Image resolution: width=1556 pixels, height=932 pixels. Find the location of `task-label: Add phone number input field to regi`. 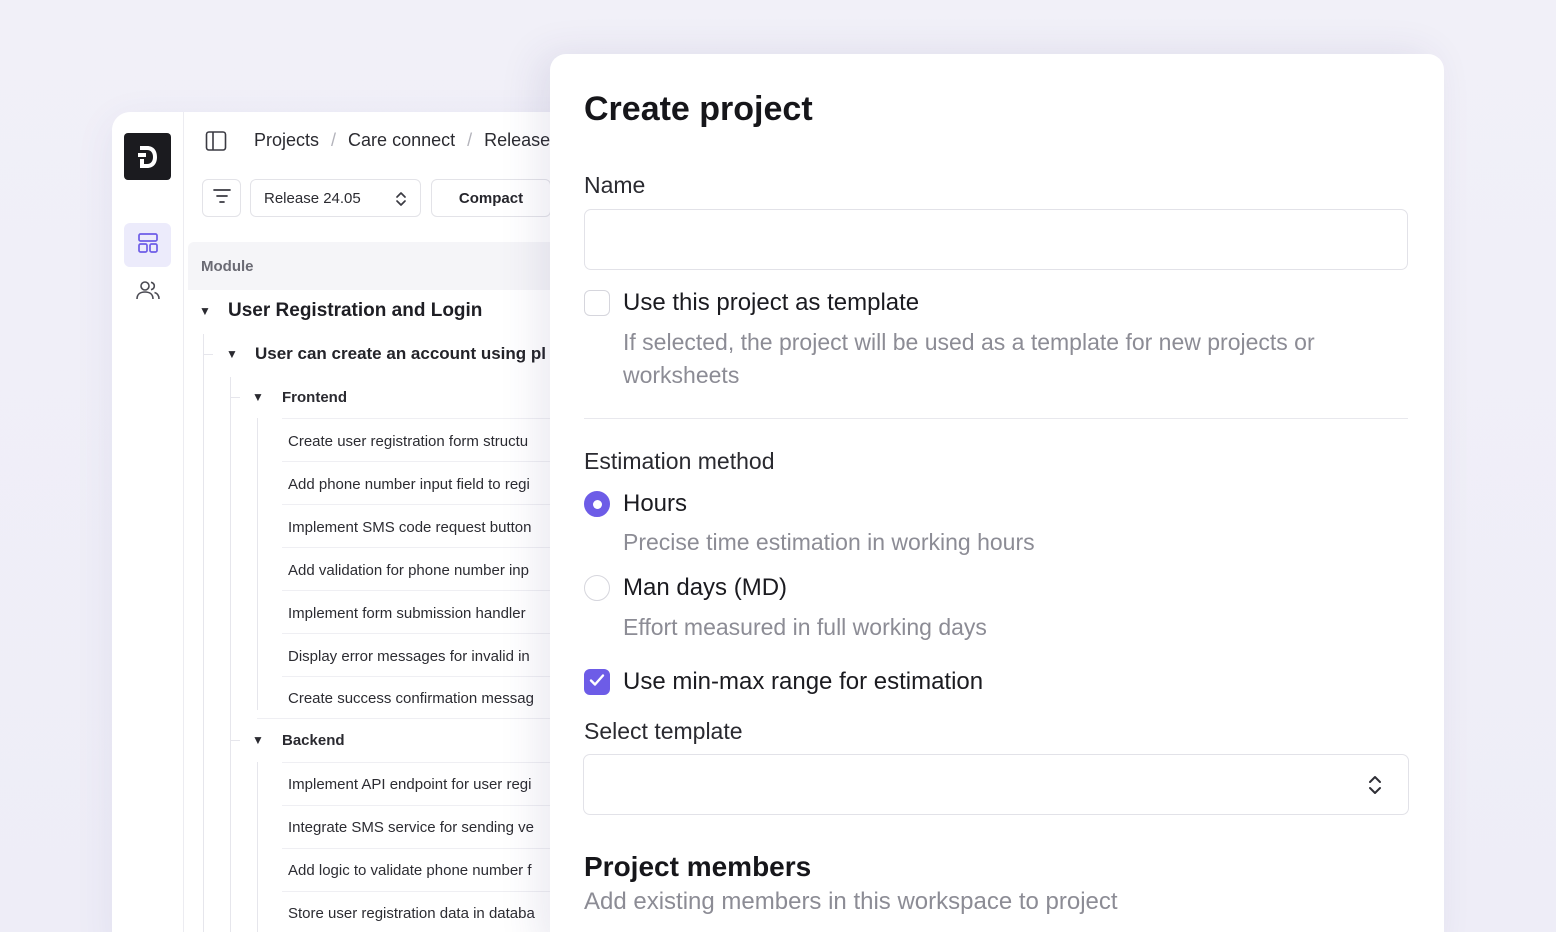

task-label: Add phone number input field to regi is located at coordinates (409, 484).